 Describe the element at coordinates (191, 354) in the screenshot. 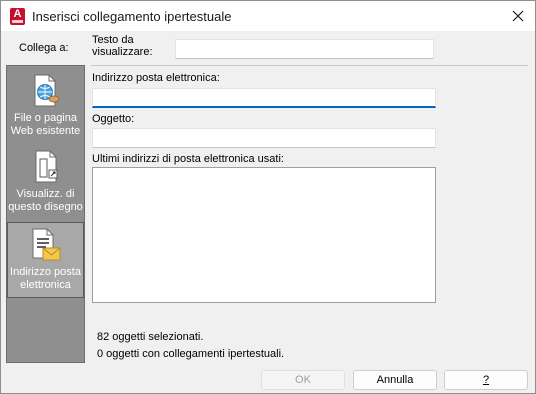

I see `hyperlinked-objects-status: 0 oggetti con collegamenti ipertestuali.` at that location.